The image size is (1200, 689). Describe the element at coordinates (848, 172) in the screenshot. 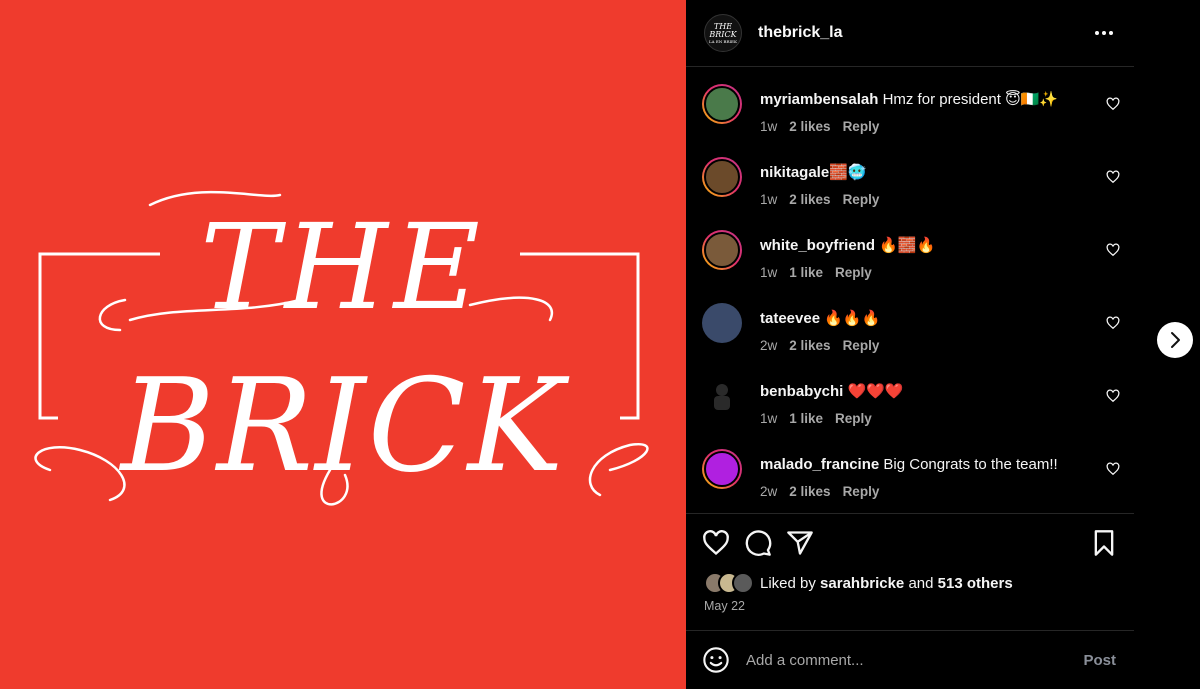

I see `comment-text: 🧱🥶` at that location.